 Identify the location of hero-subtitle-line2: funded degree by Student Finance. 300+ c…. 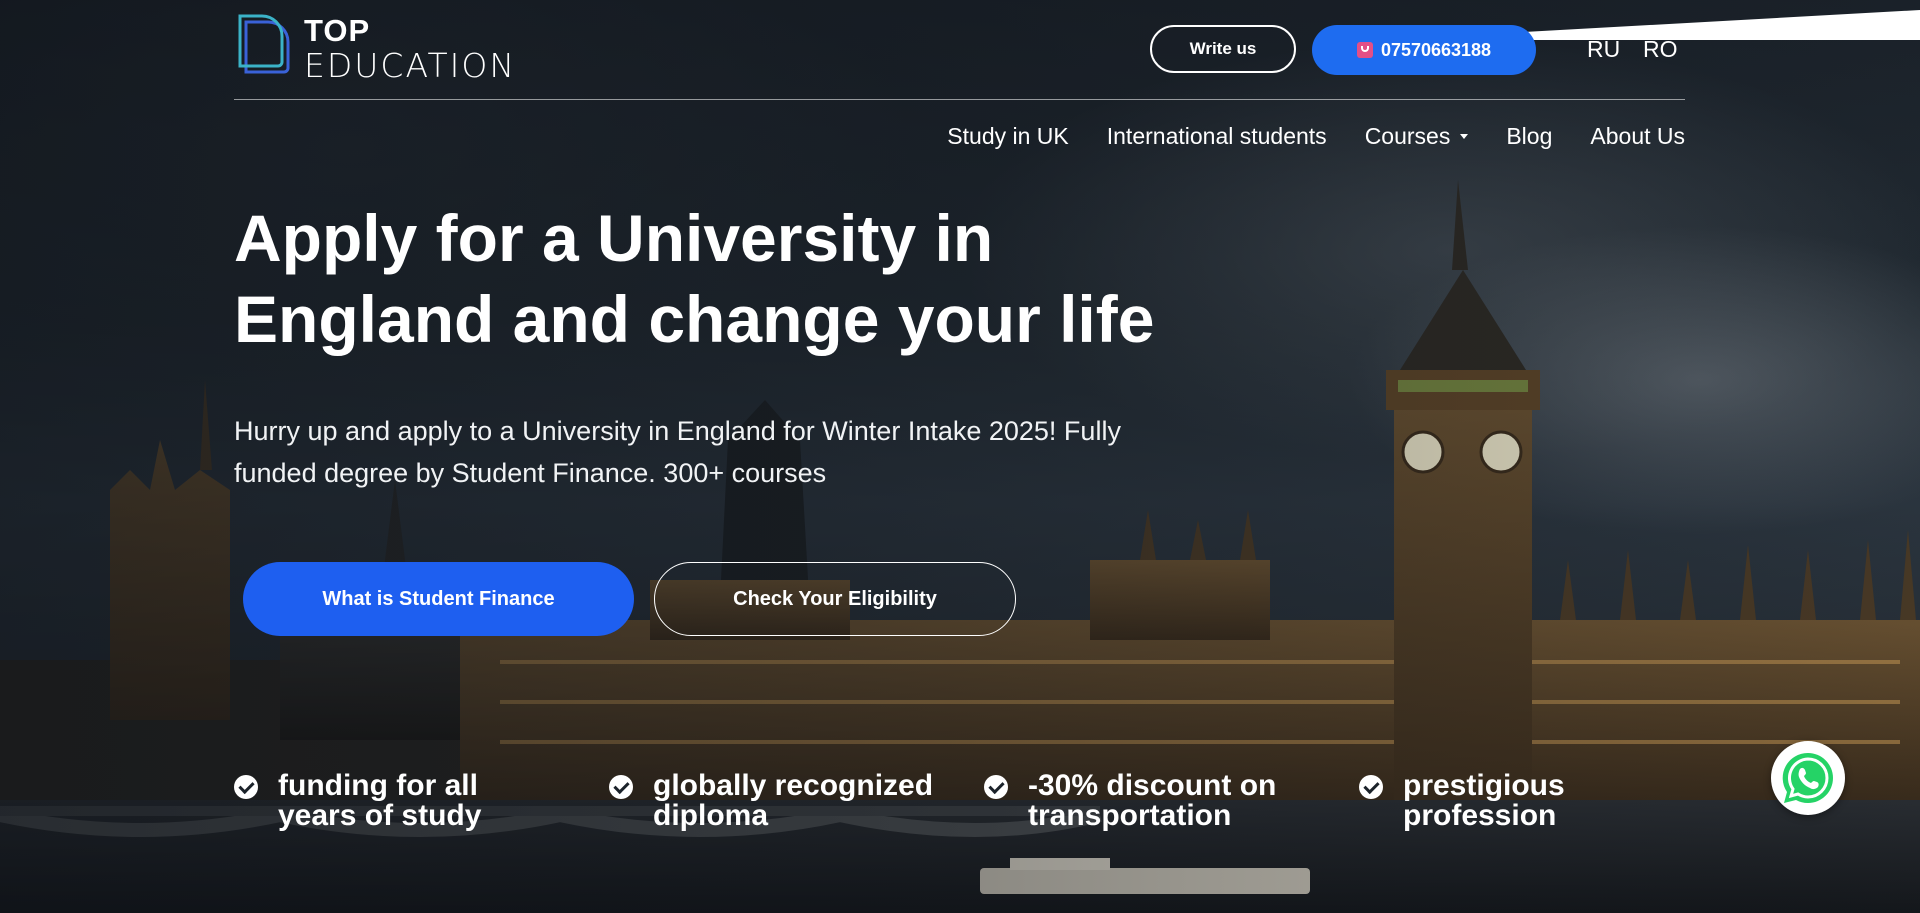
(530, 473).